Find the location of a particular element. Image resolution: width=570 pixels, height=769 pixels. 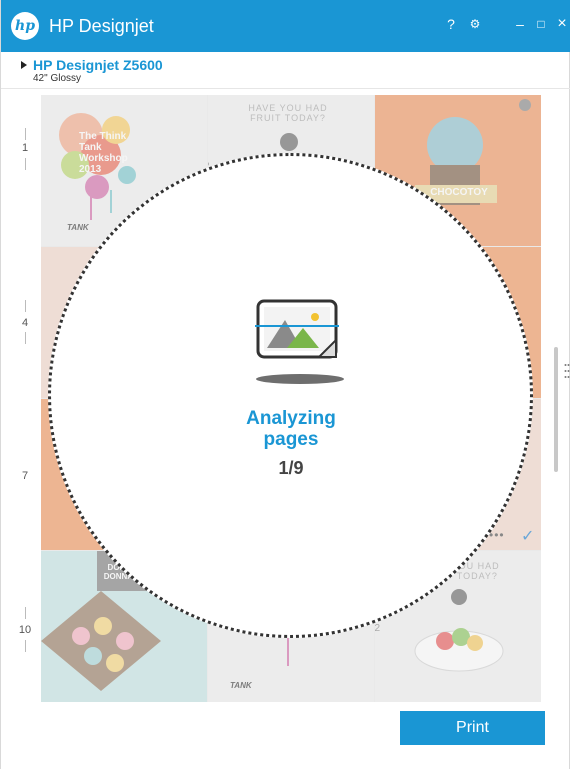

progress-counter: 1/9 is located at coordinates (291, 468).